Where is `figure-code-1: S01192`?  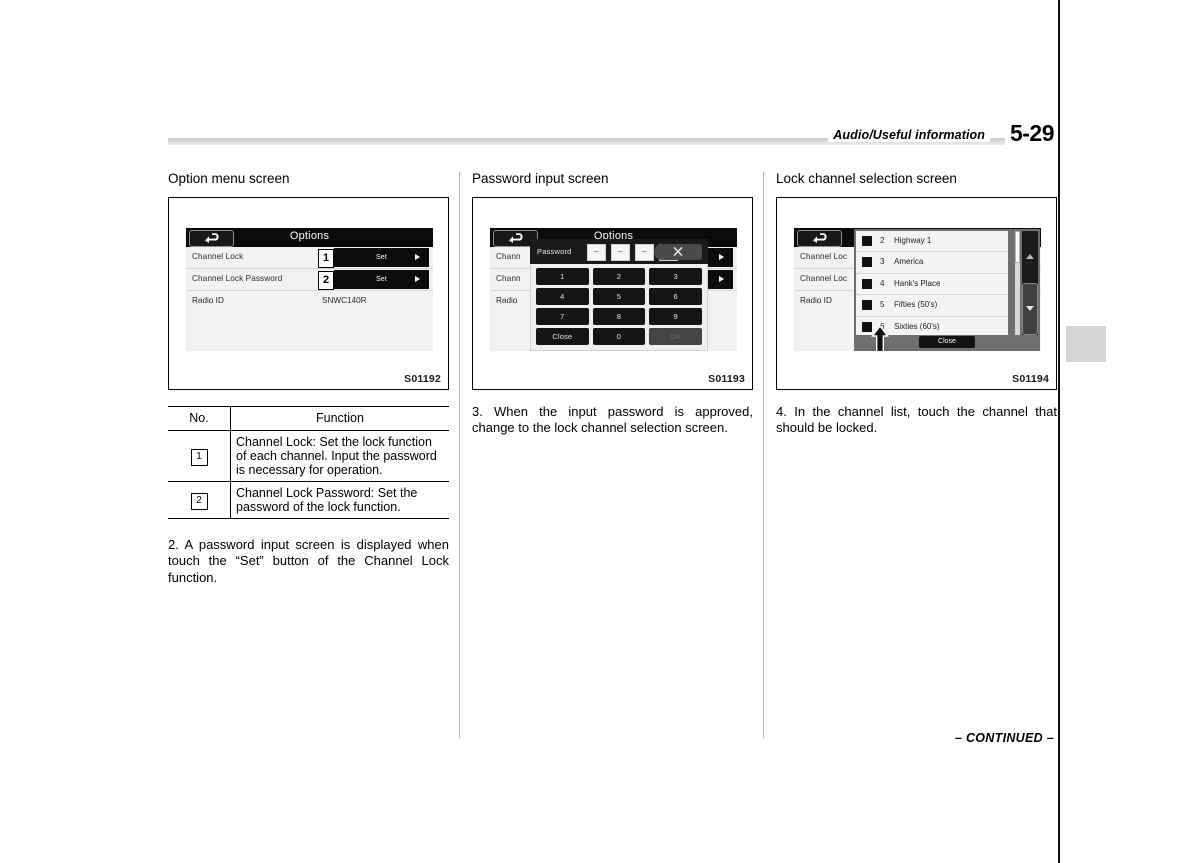 figure-code-1: S01192 is located at coordinates (422, 378).